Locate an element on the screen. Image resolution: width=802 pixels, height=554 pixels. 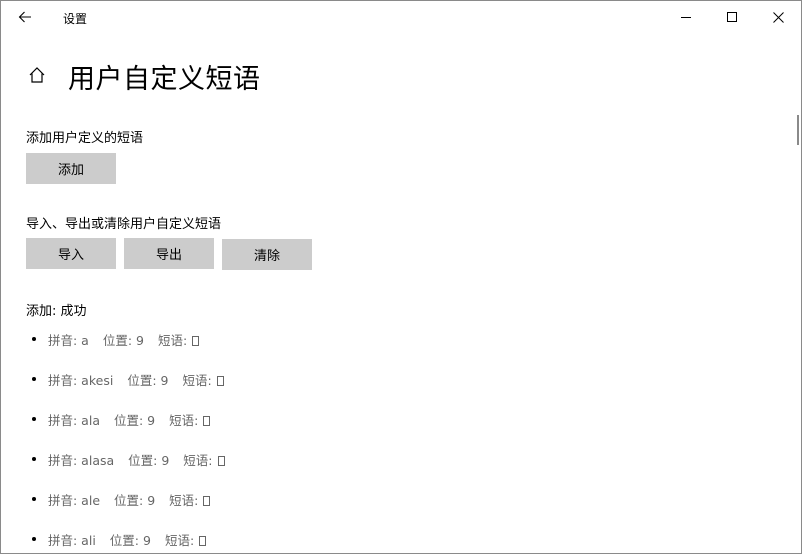
list-item: 拼音: a 位置: 9 短语: is located at coordinates (301, 340).